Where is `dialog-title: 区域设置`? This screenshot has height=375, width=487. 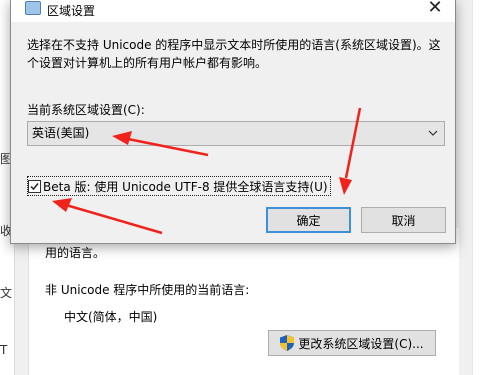
dialog-title: 区域设置 is located at coordinates (71, 11).